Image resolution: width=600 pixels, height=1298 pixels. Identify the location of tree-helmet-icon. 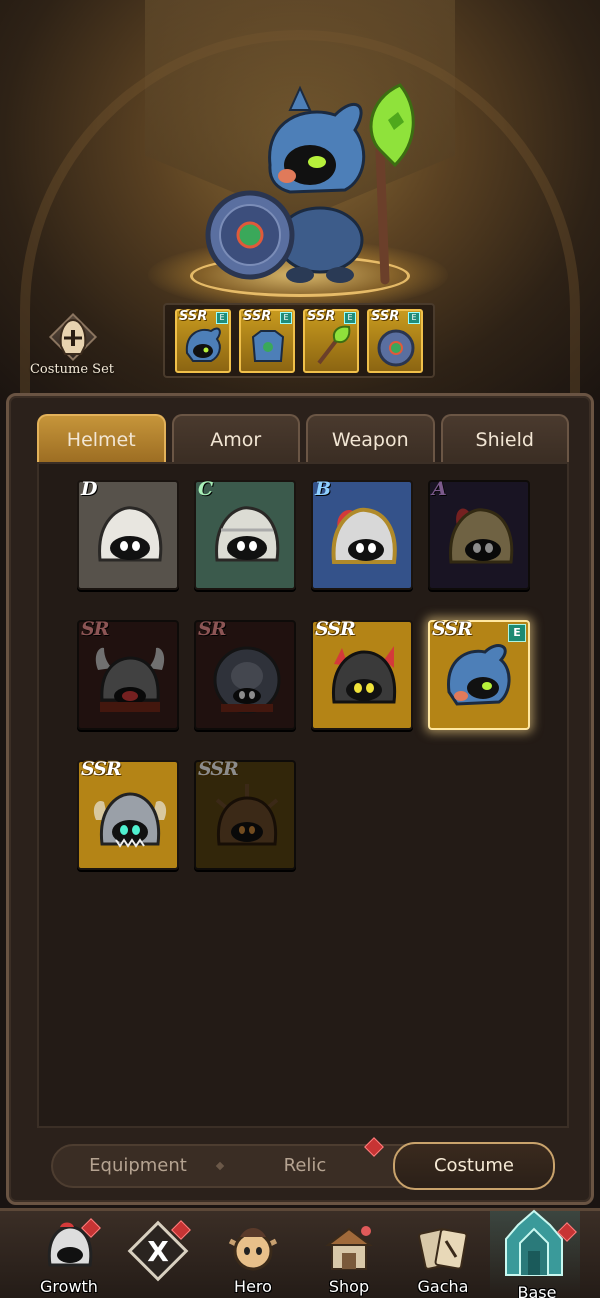
(247, 815).